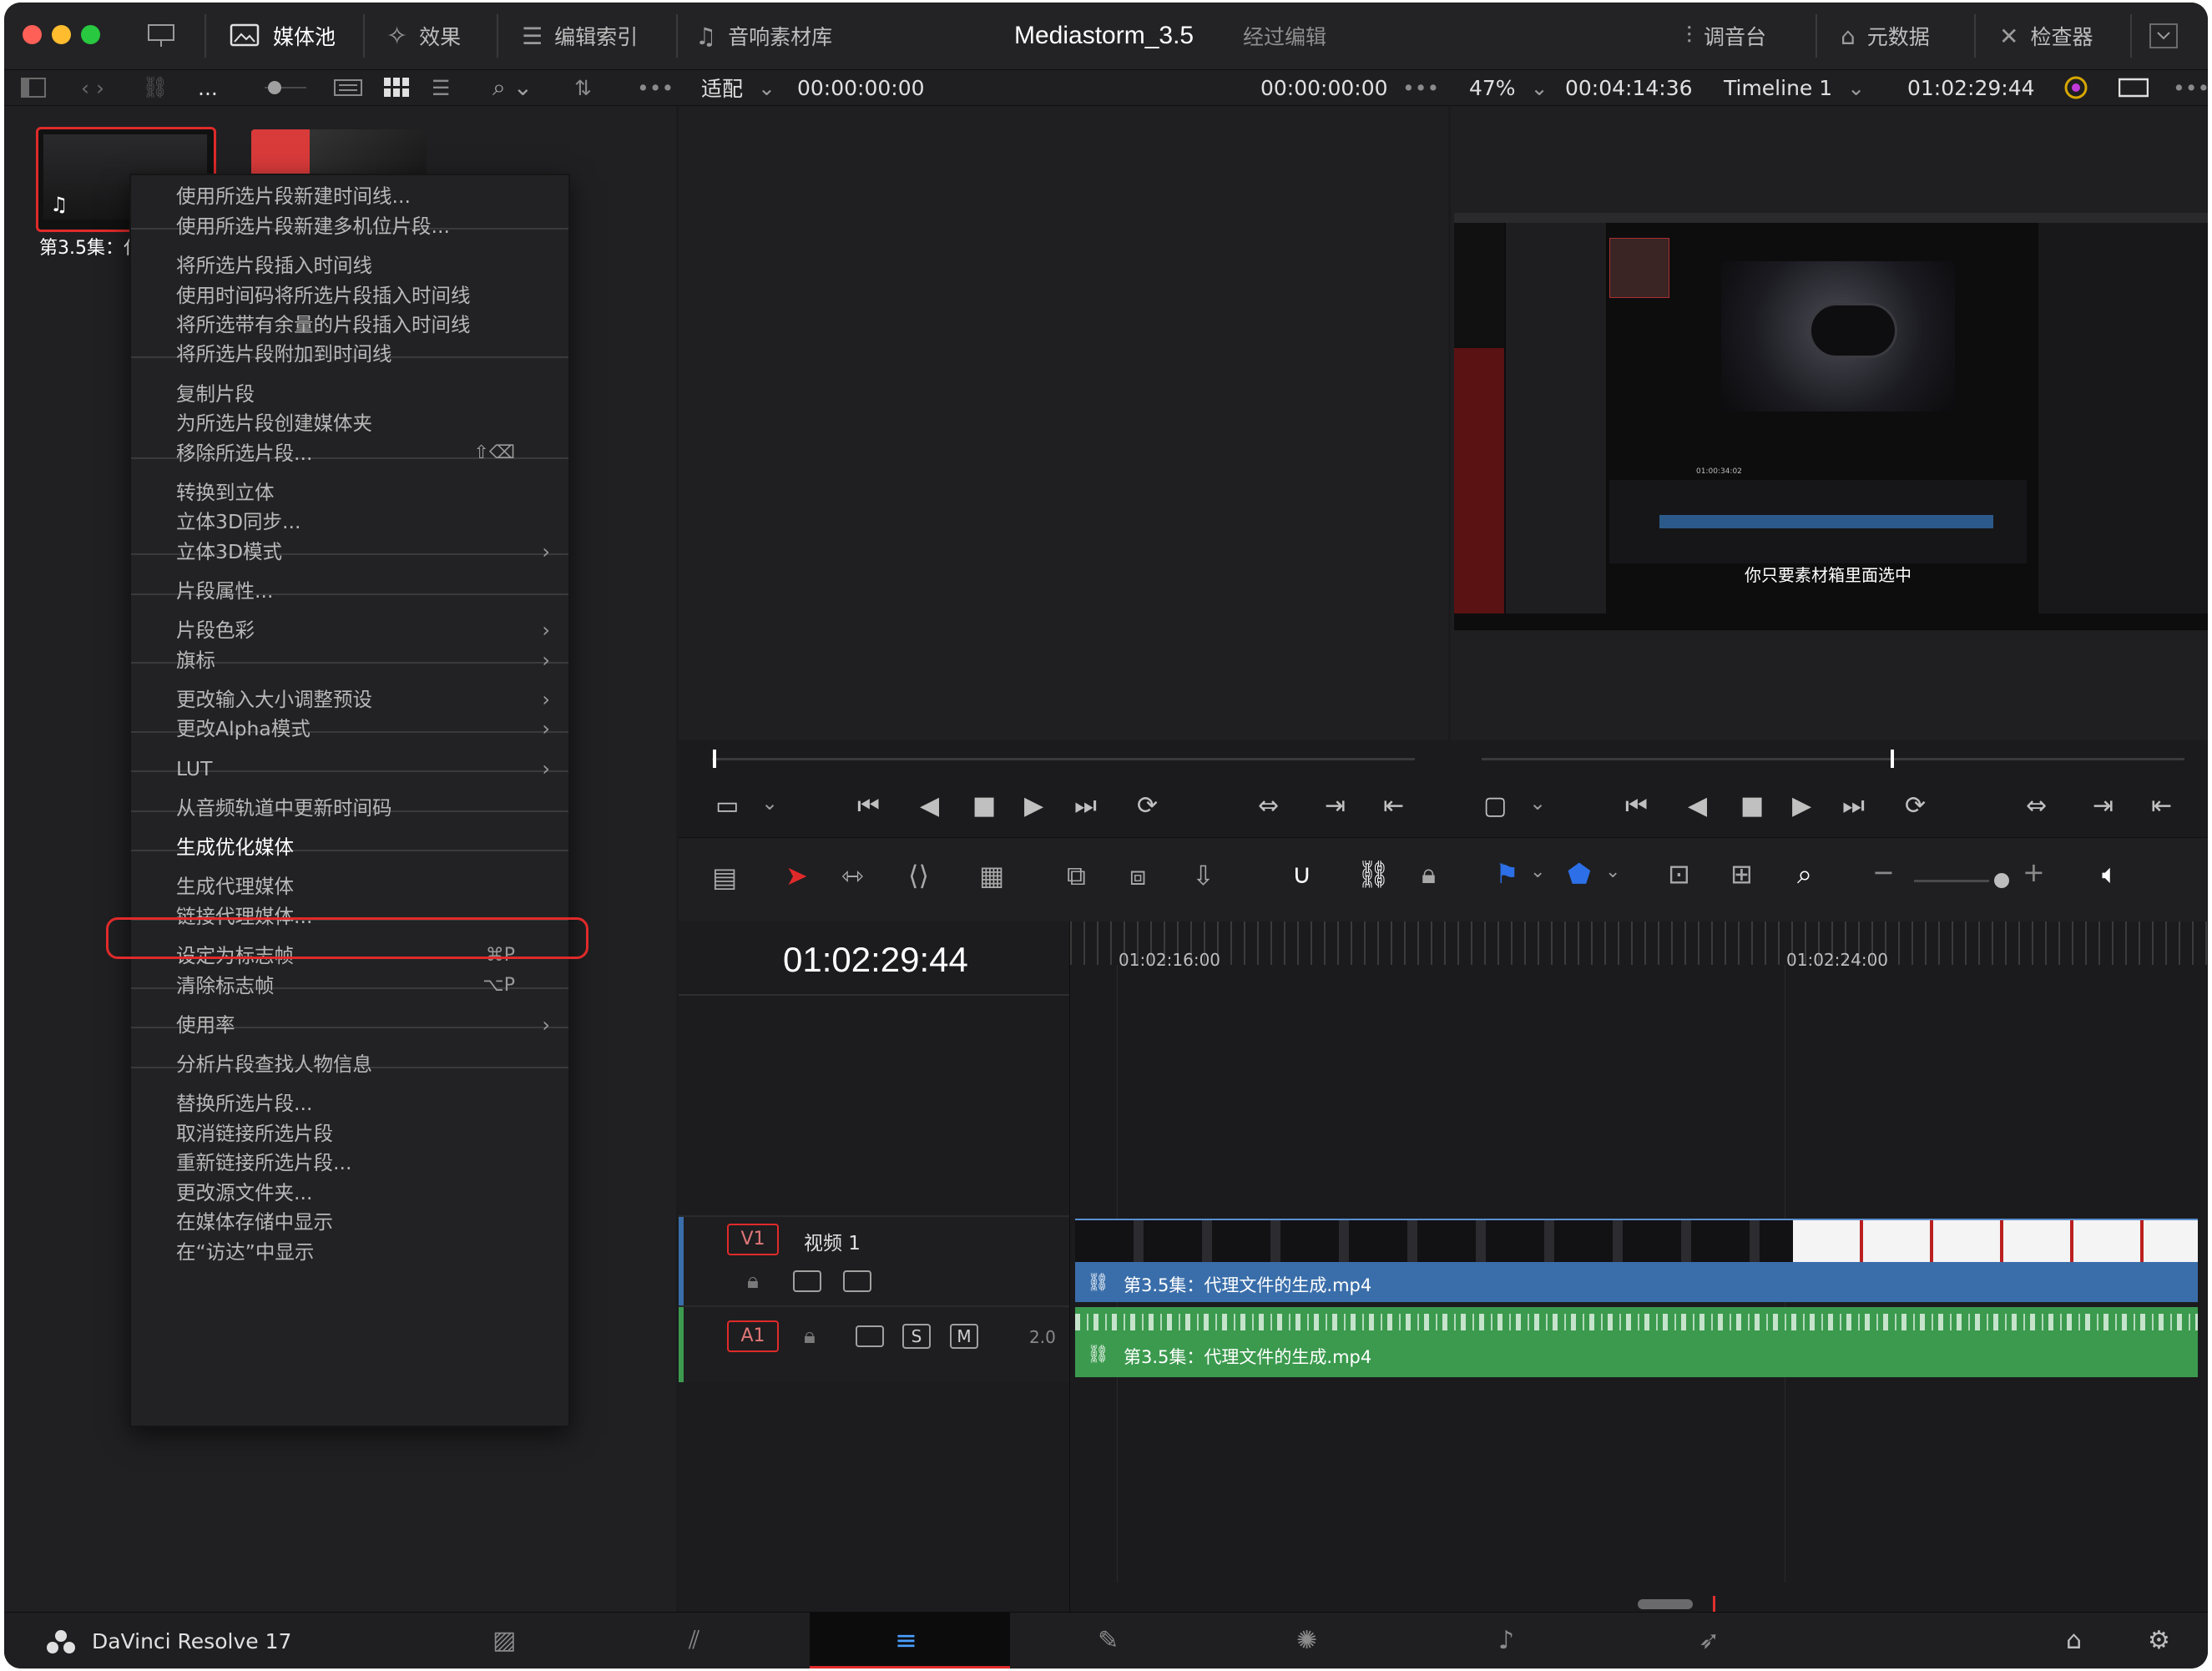 The image size is (2212, 1671). Describe the element at coordinates (1726, 36) in the screenshot. I see `mixer-tab: ⫶ 调音台` at that location.